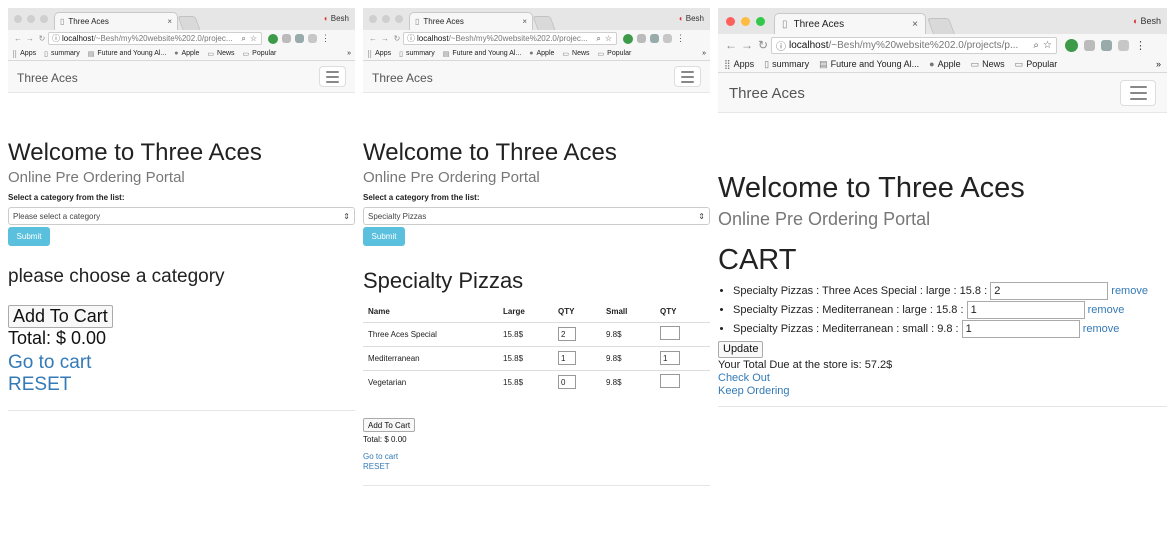  Describe the element at coordinates (670, 358) in the screenshot. I see `small-qty-input: 1` at that location.